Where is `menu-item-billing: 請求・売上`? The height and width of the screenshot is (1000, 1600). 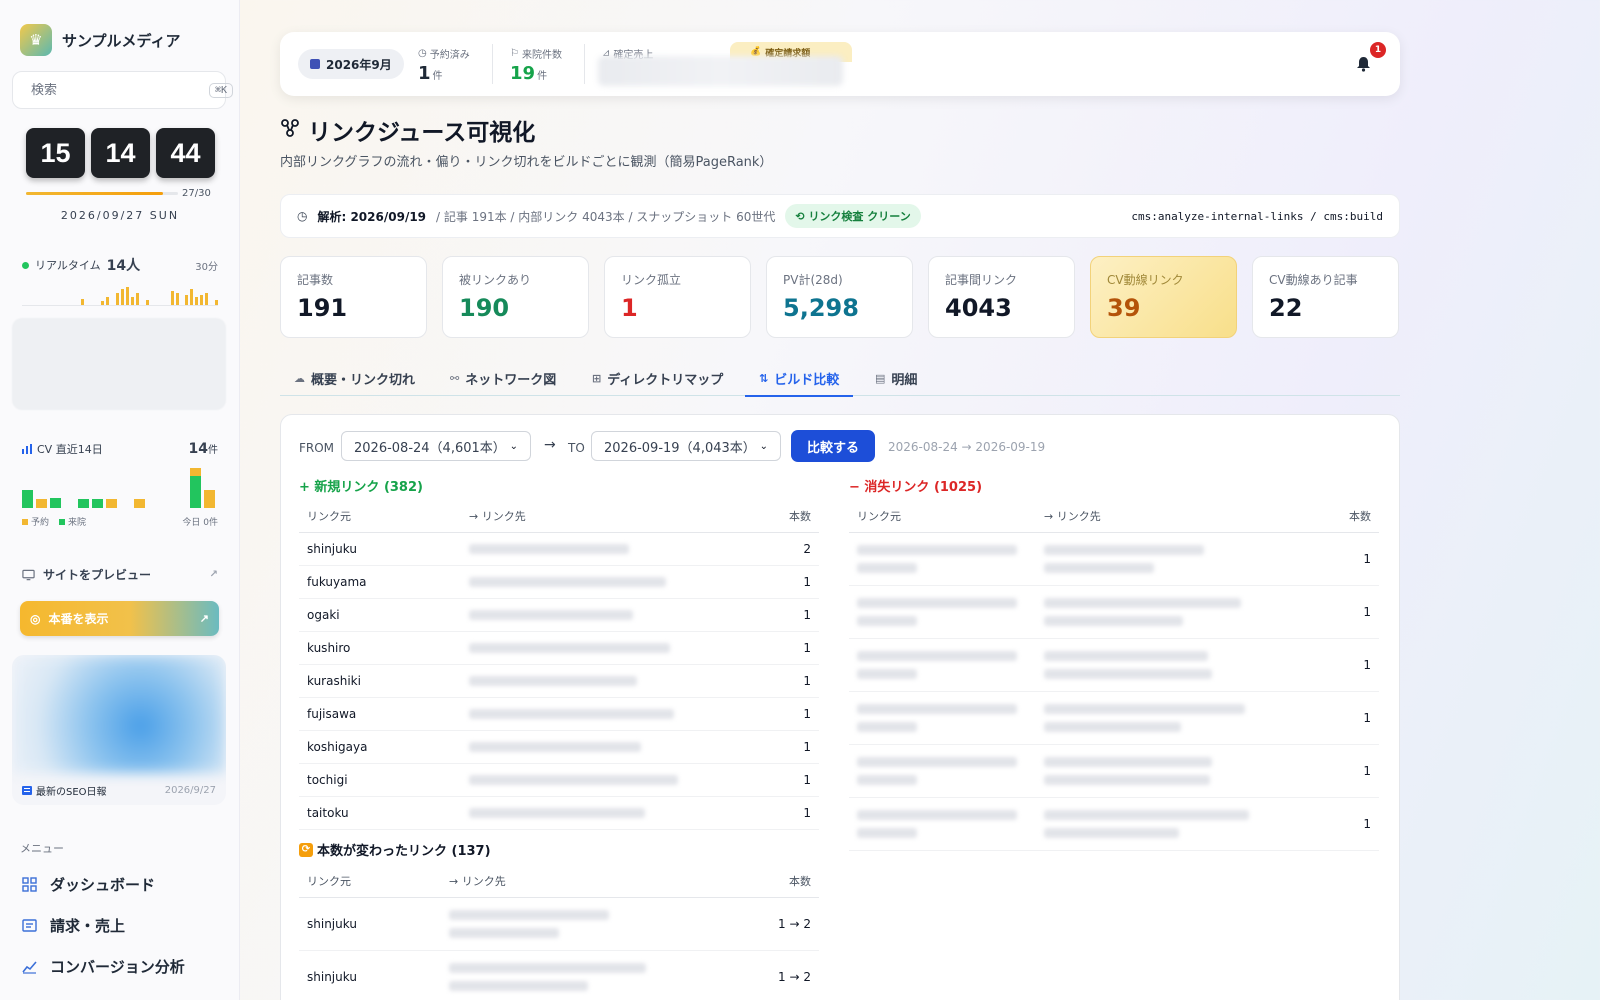 menu-item-billing: 請求・売上 is located at coordinates (72, 925).